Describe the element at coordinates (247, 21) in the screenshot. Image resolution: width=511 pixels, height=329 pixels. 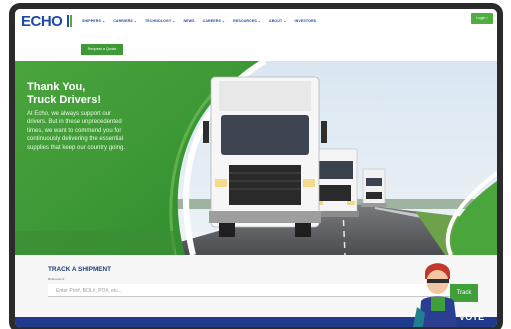
I see `nav-resources: RESOURCES ⌄` at that location.